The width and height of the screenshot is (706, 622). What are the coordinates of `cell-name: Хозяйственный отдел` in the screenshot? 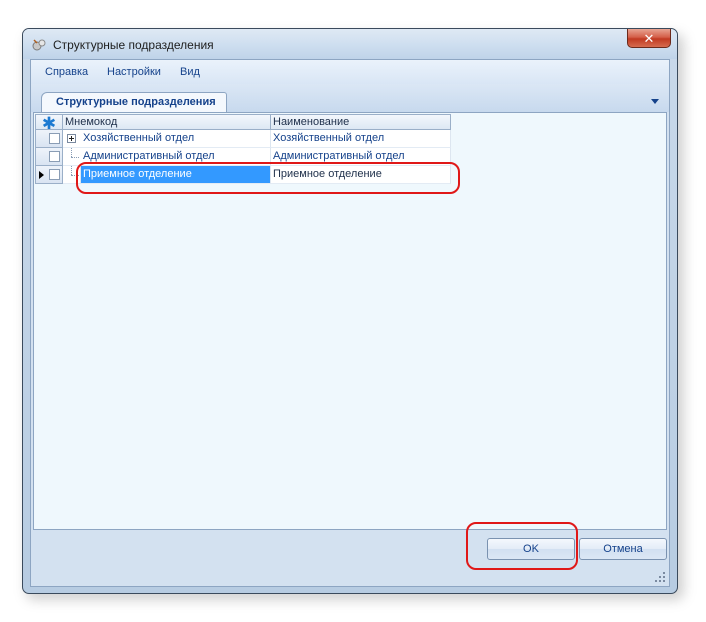 It's located at (361, 139).